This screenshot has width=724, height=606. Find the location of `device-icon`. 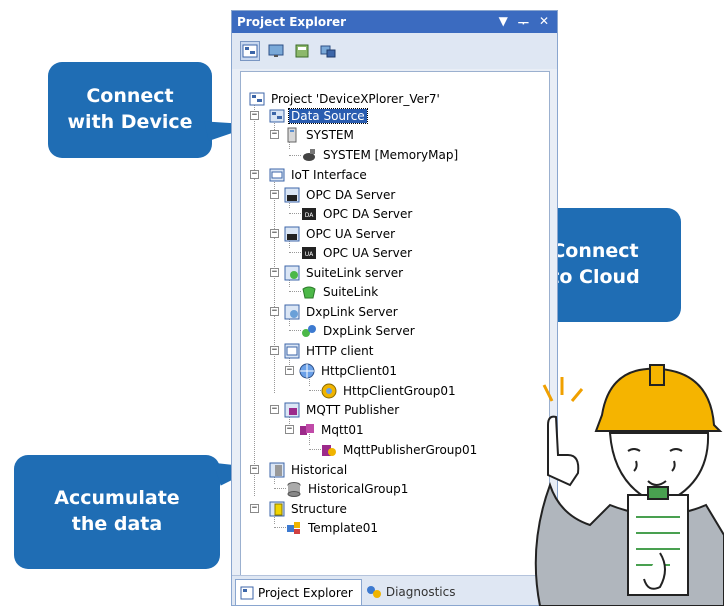

device-icon is located at coordinates (302, 51).